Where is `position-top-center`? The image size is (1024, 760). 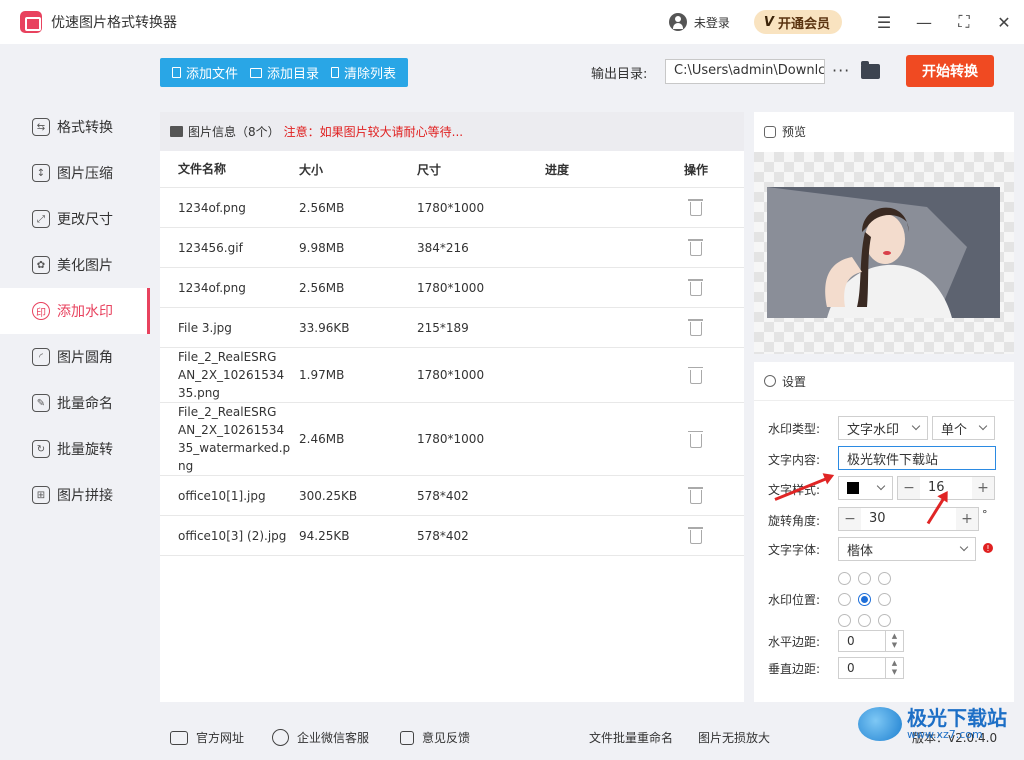
position-top-center is located at coordinates (864, 578).